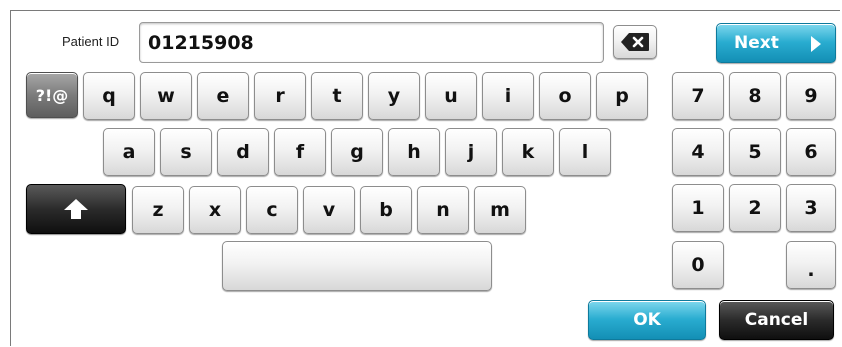 Image resolution: width=842 pixels, height=347 pixels. What do you see at coordinates (622, 96) in the screenshot?
I see `key-p: p` at bounding box center [622, 96].